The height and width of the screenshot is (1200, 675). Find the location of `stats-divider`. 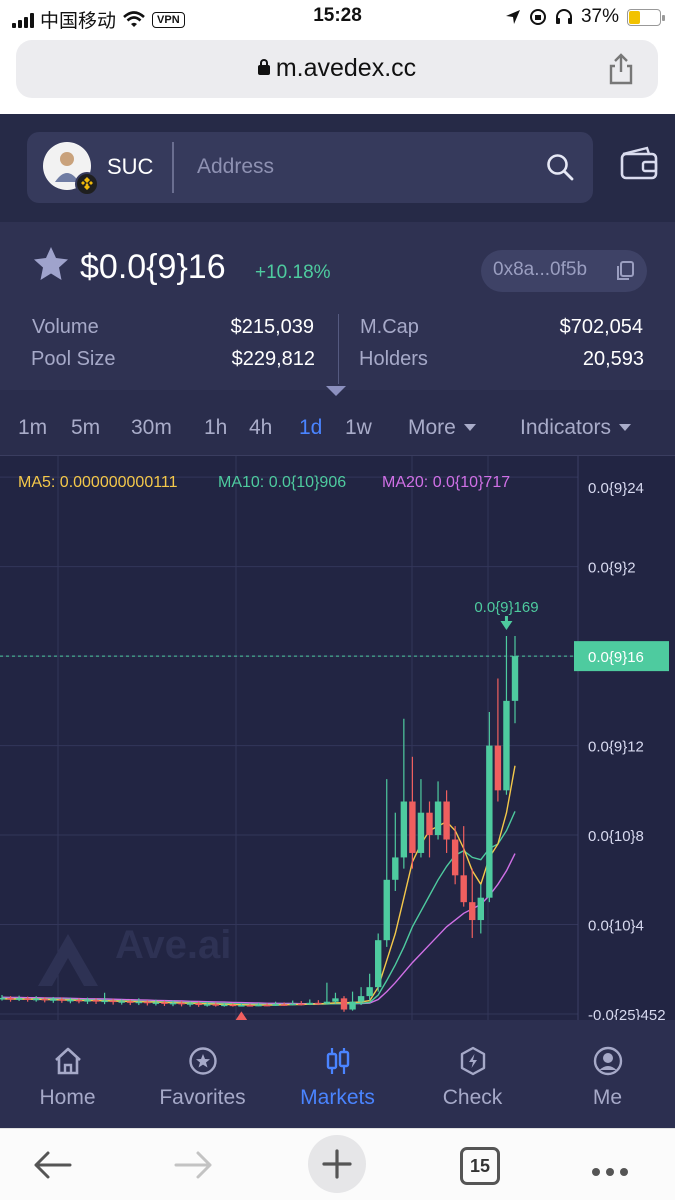

stats-divider is located at coordinates (338, 349).